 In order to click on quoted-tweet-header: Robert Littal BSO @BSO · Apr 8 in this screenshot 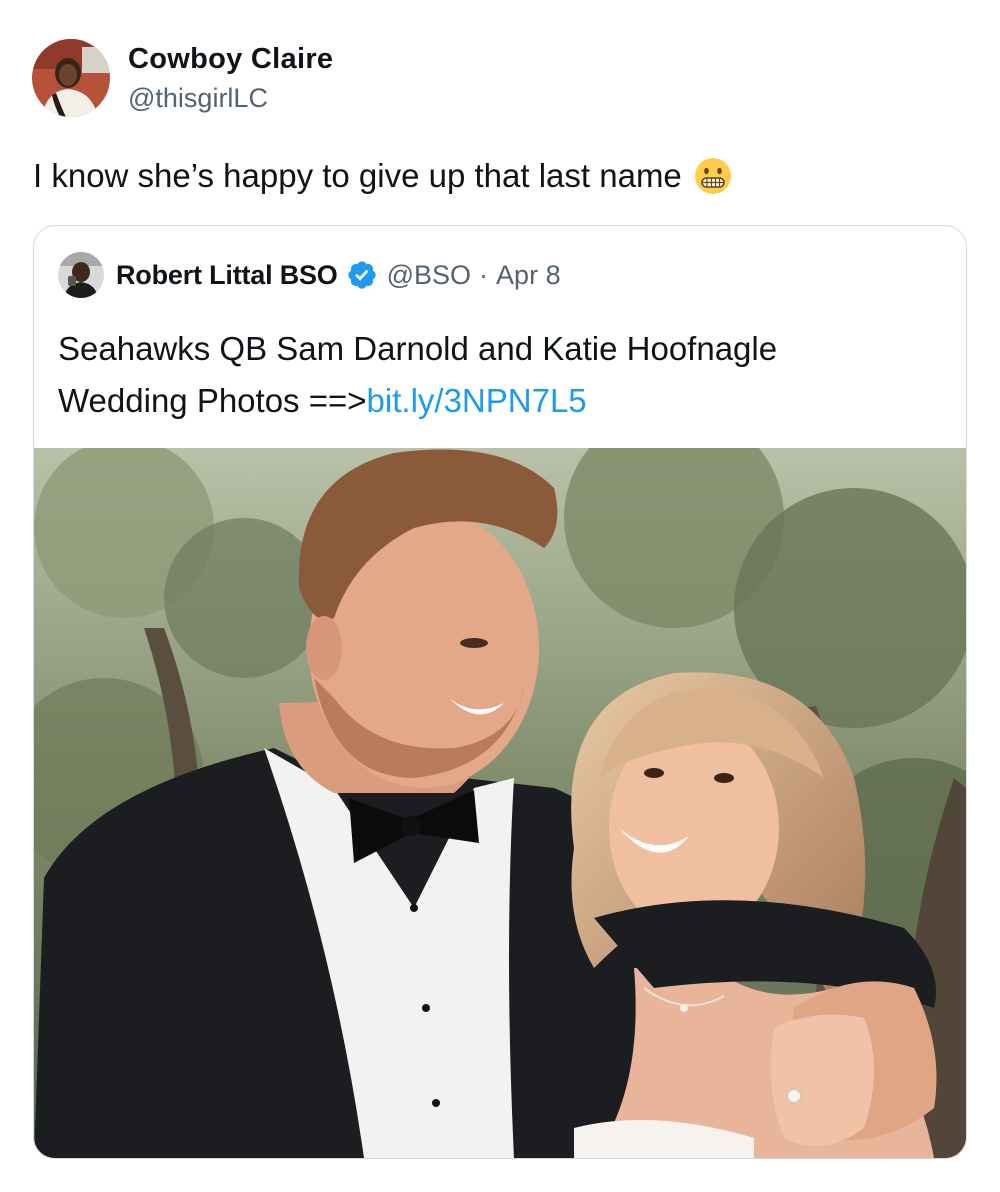, I will do `click(309, 275)`.